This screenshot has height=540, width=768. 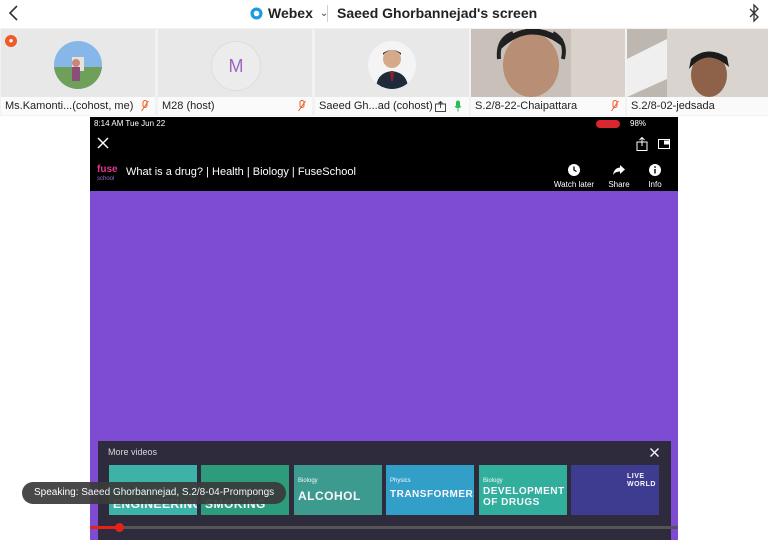 I want to click on thumbnail-title: LIVE WORLD, so click(x=641, y=480).